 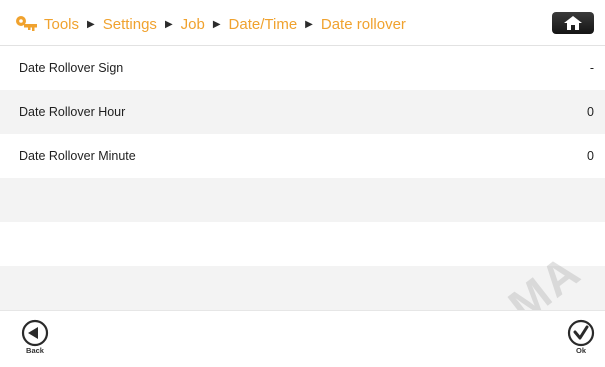 I want to click on ok-button: Ok, so click(x=581, y=337).